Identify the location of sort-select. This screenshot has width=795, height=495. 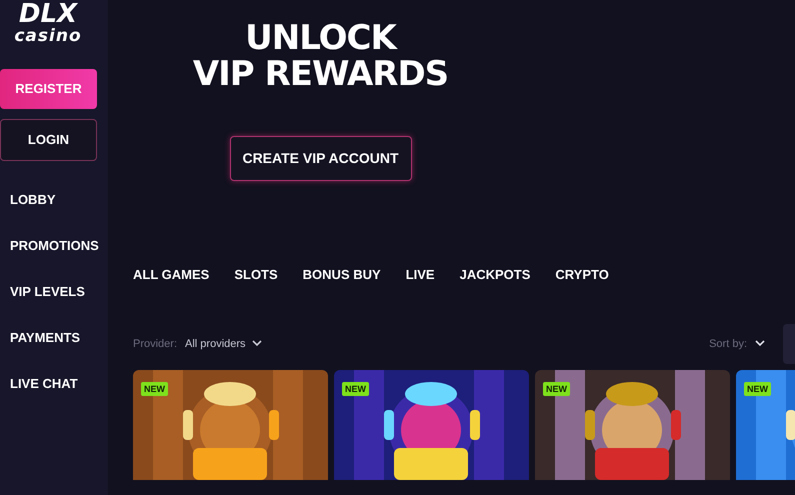
(760, 344).